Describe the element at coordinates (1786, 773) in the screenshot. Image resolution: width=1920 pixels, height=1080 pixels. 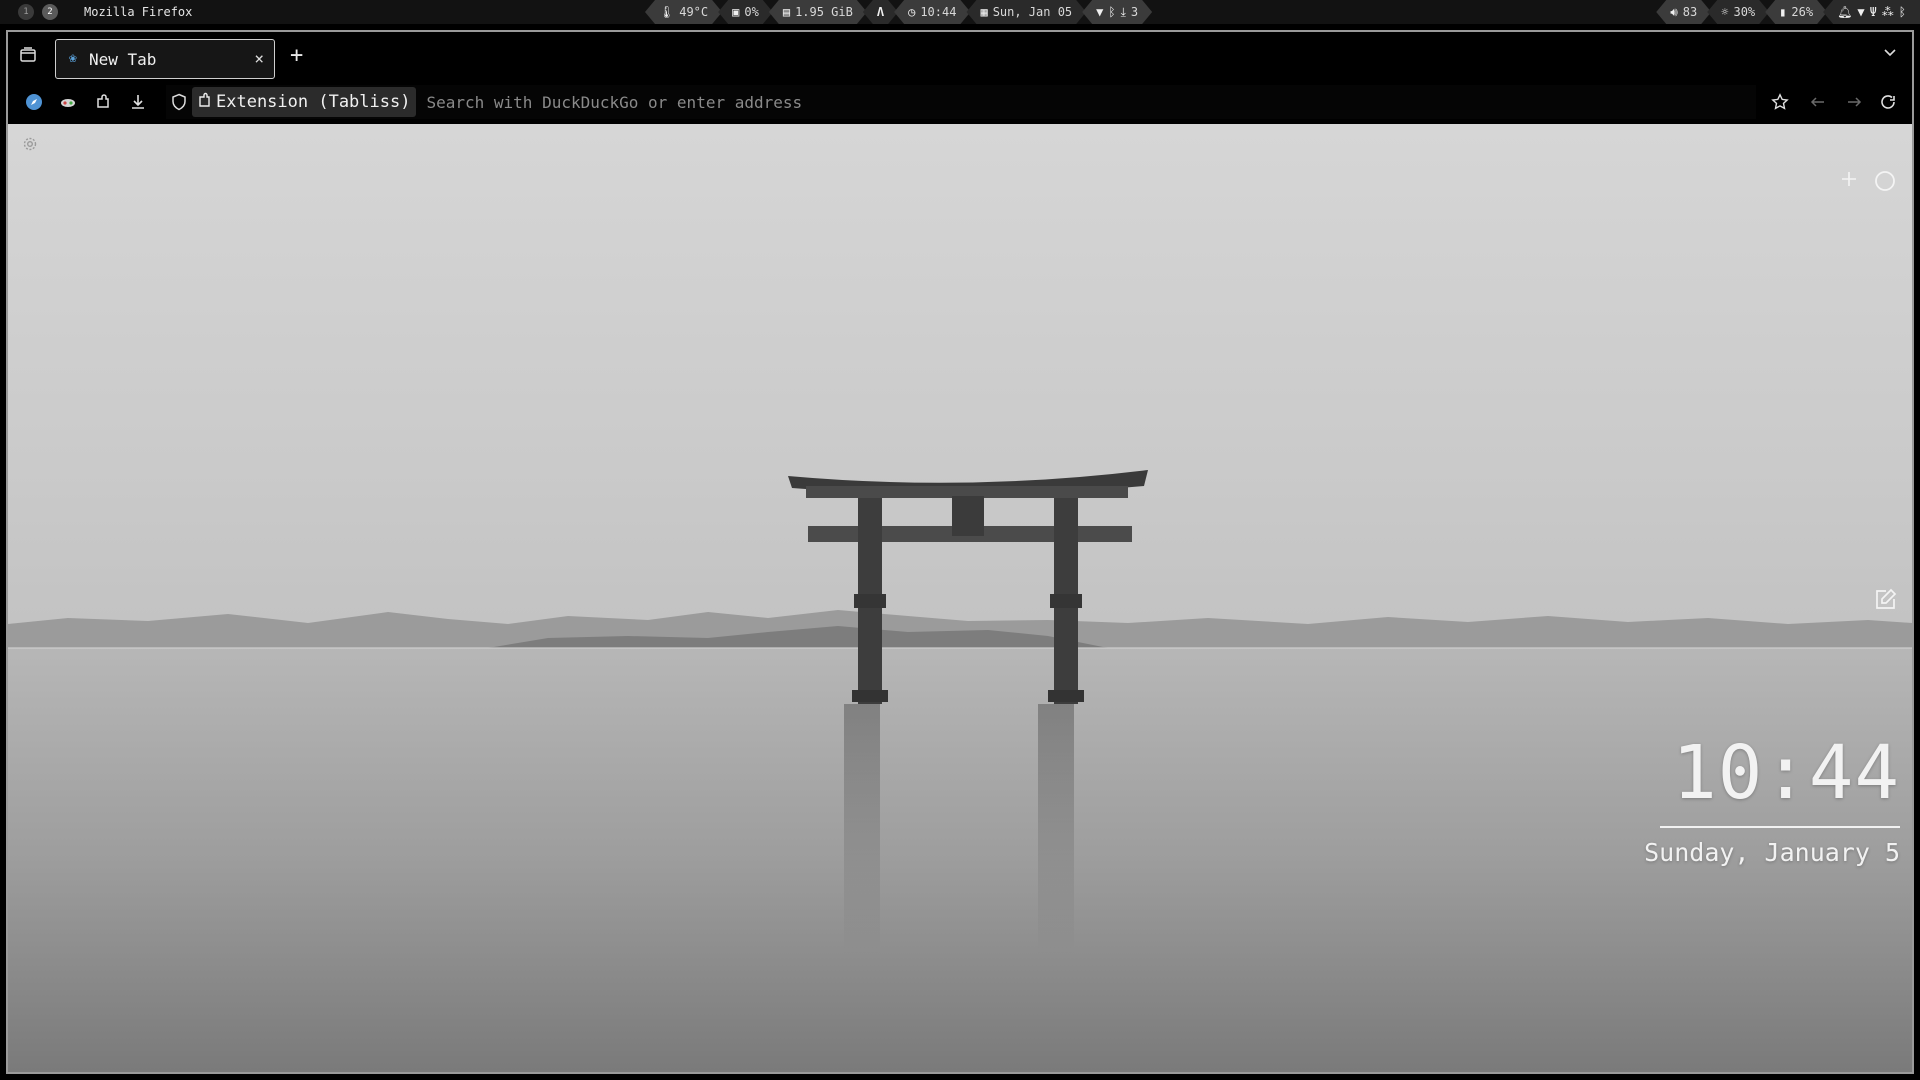
I see `clock-time: 10:44` at that location.